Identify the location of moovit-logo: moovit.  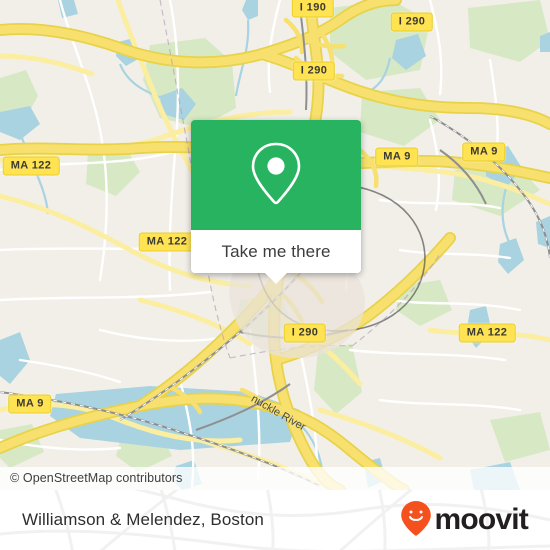
(464, 520).